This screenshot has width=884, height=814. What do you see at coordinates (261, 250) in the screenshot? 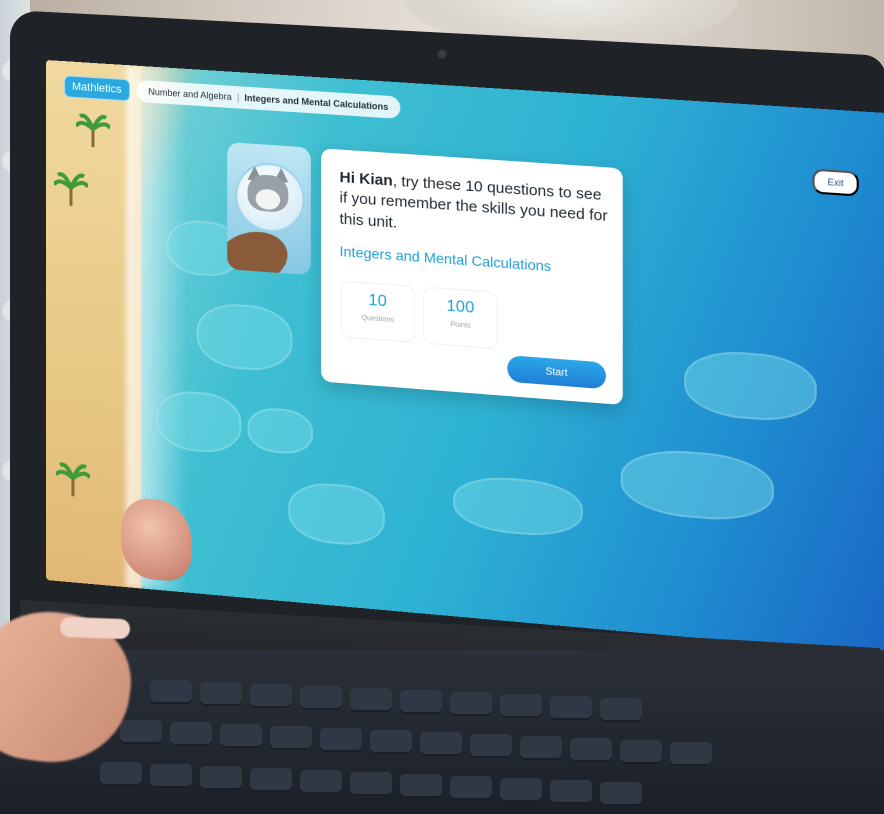
I see `boat` at bounding box center [261, 250].